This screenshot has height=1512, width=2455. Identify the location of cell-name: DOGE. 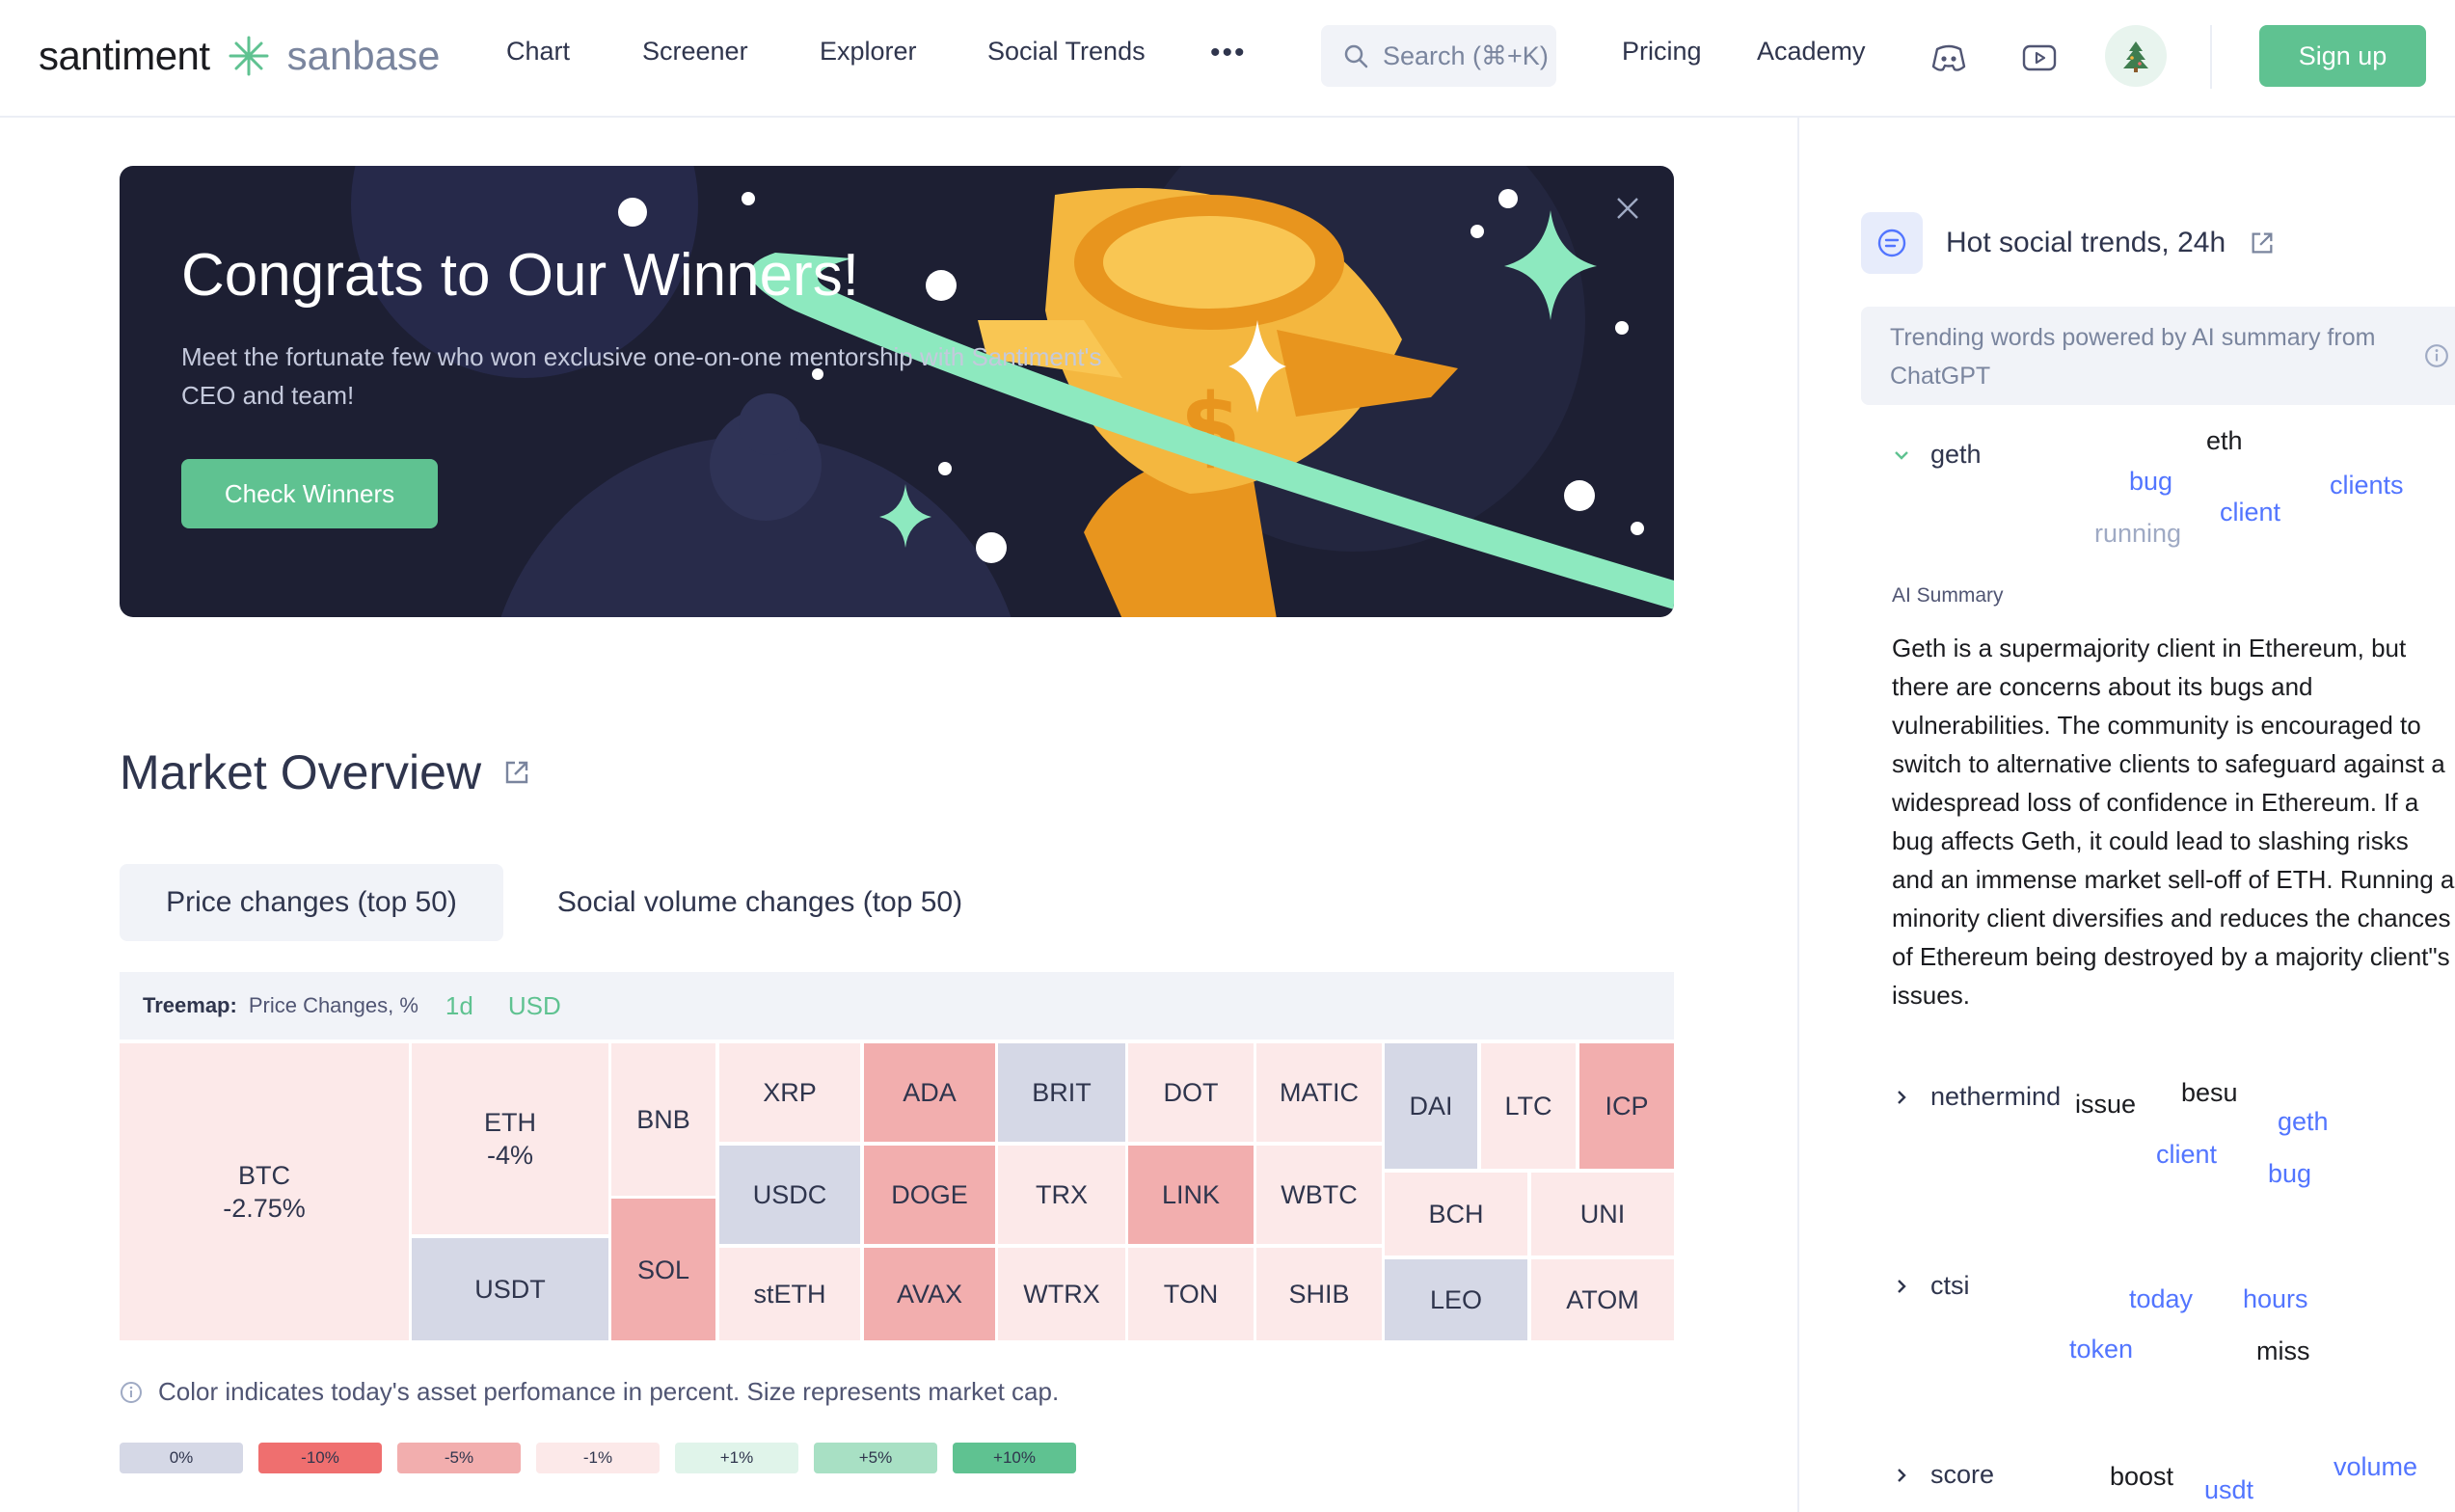
(929, 1194).